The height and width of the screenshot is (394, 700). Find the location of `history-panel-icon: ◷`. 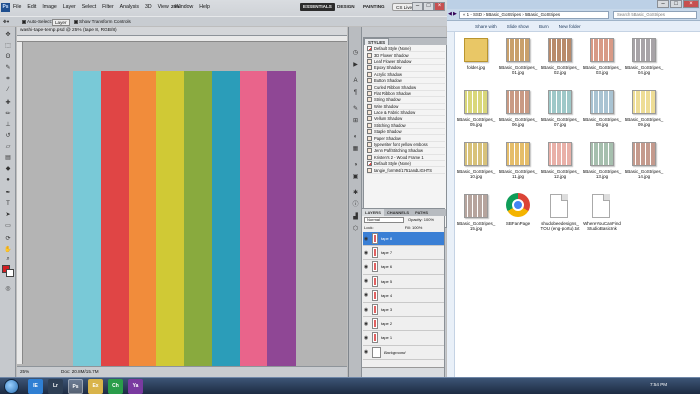

history-panel-icon: ◷ is located at coordinates (355, 53).